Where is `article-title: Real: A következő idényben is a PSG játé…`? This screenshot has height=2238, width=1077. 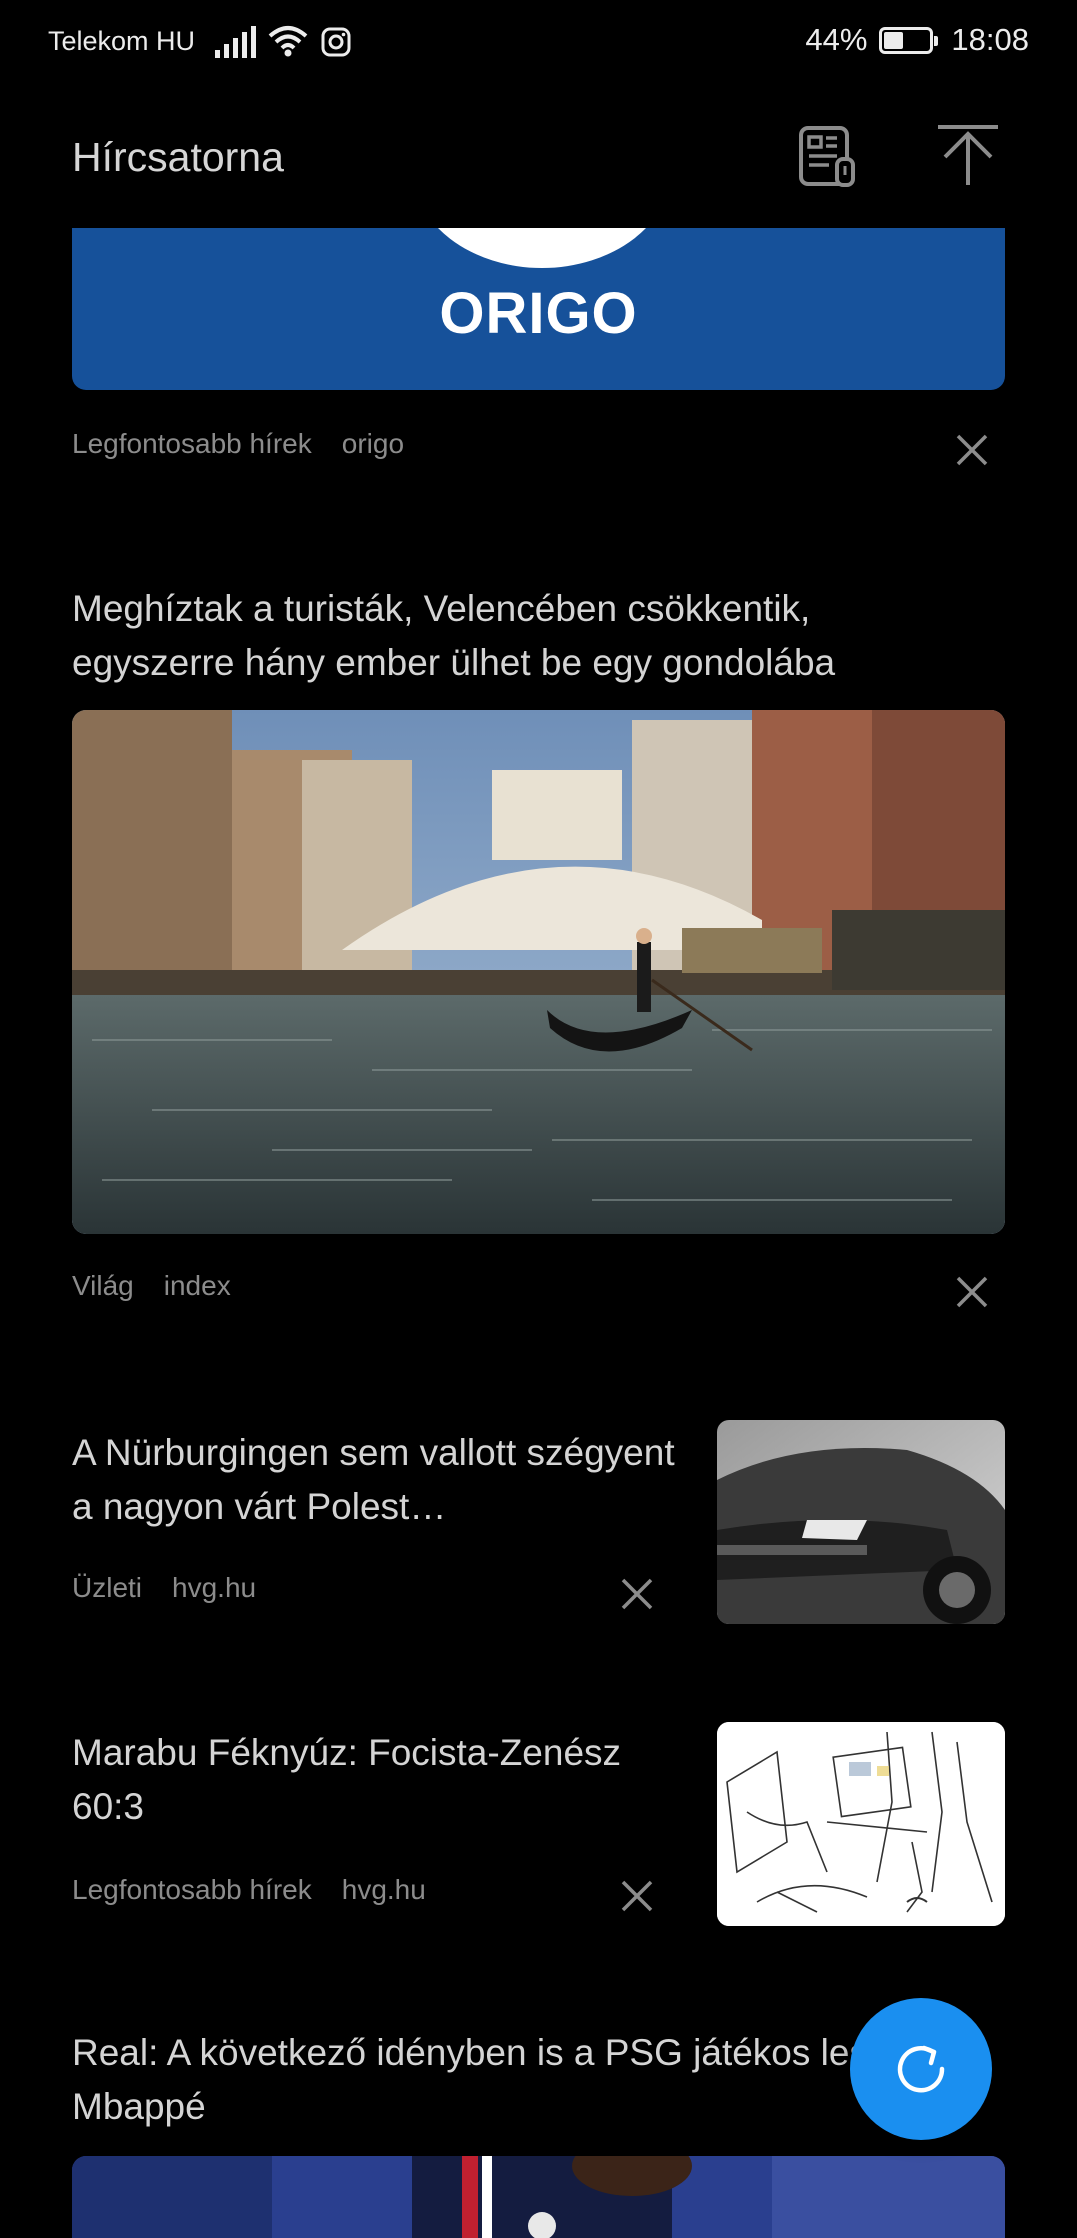 article-title: Real: A következő idényben is a PSG játé… is located at coordinates (522, 2080).